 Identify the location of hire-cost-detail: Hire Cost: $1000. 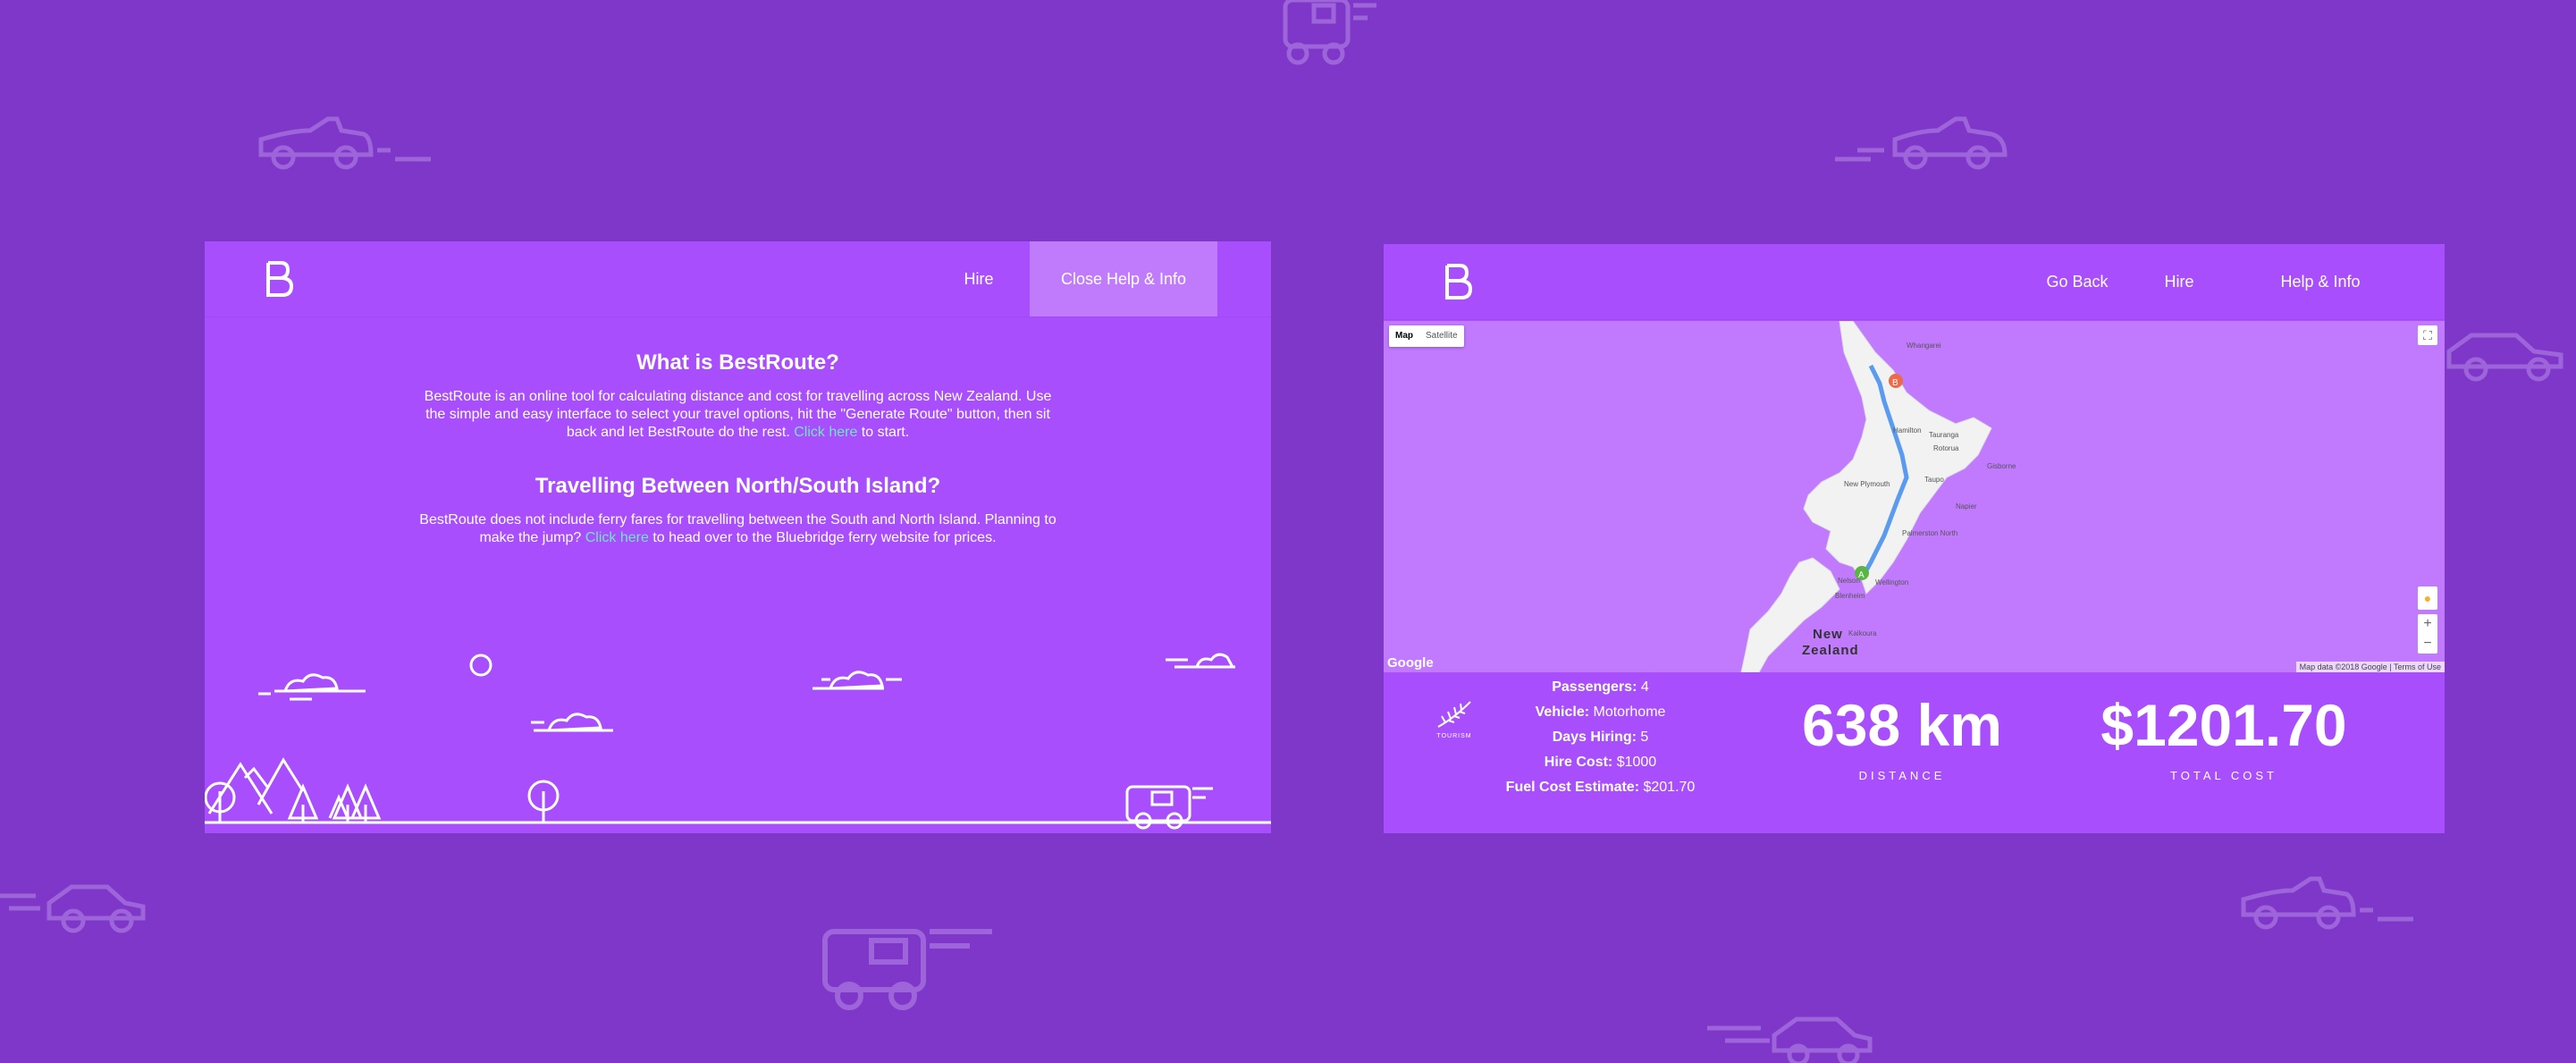
(1601, 762).